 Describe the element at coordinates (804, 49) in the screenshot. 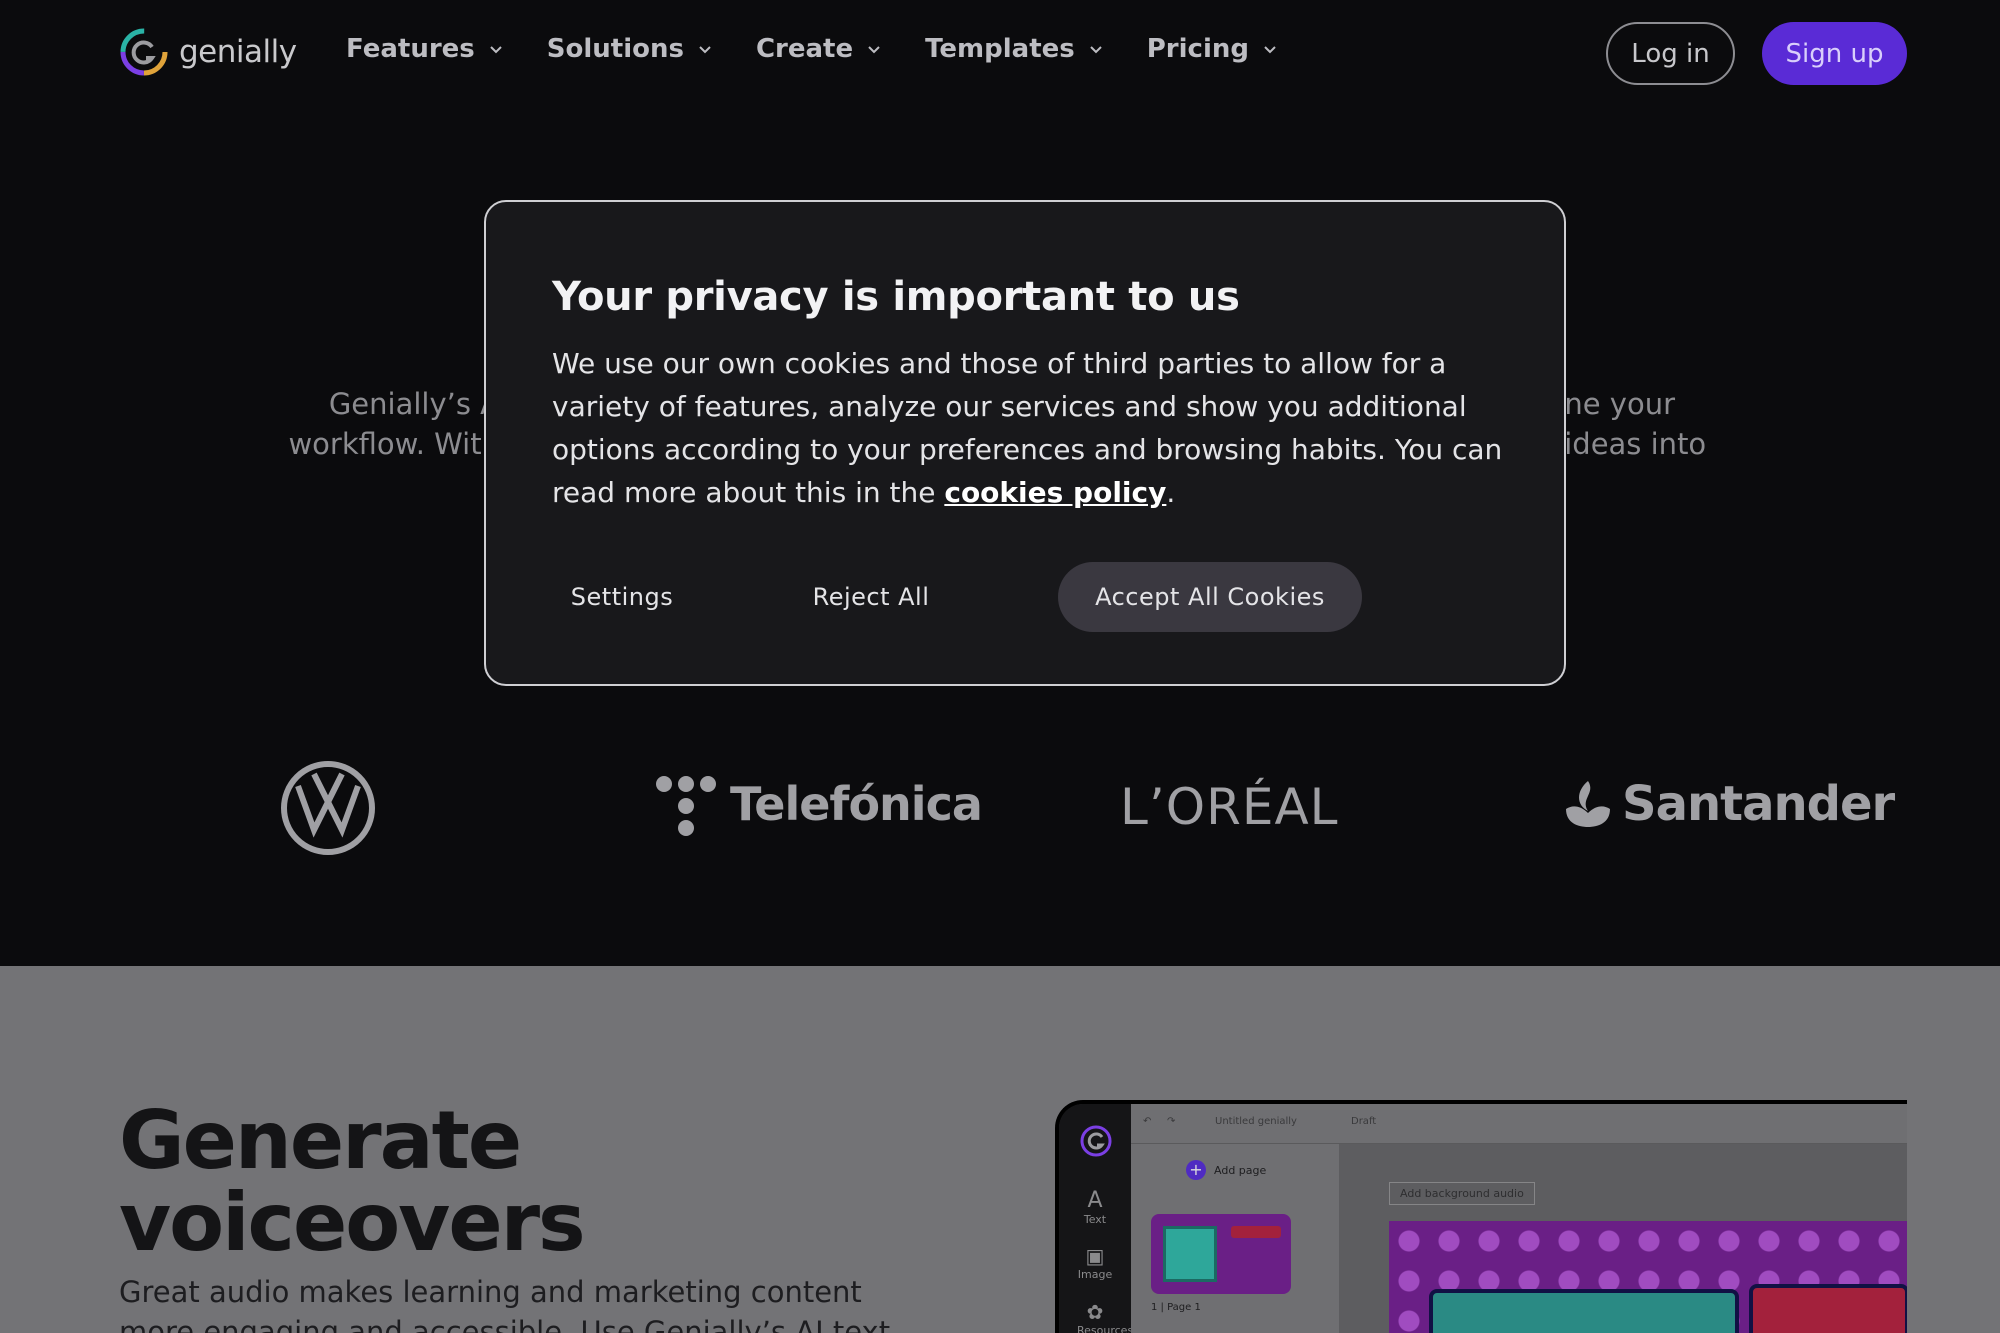

I see `nav-item-label: Create` at that location.